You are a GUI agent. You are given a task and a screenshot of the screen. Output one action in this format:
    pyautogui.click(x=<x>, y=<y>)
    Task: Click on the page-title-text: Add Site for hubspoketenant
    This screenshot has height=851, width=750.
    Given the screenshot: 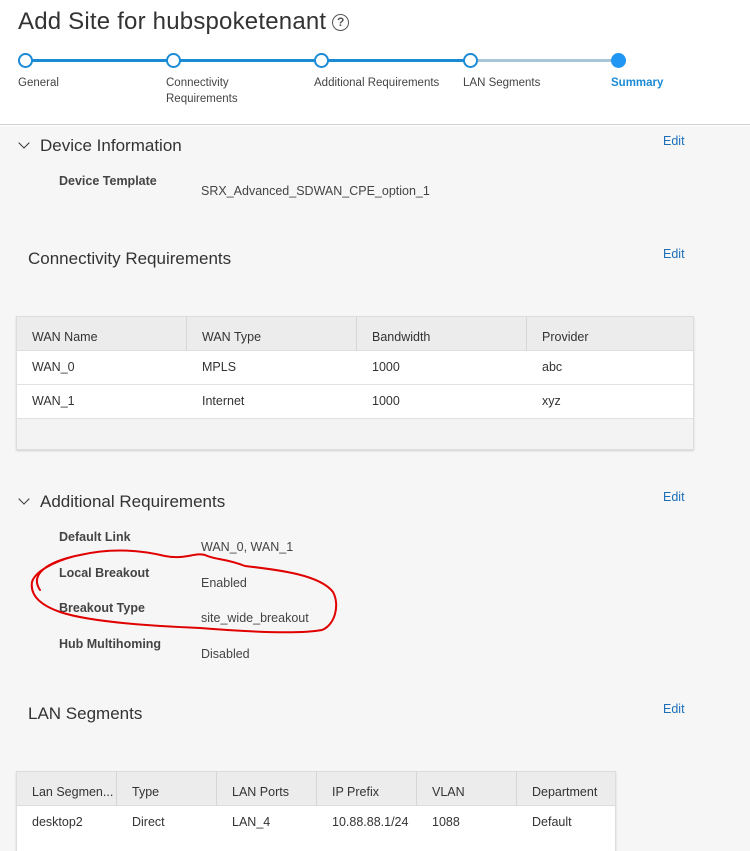 What is the action you would take?
    pyautogui.click(x=172, y=21)
    